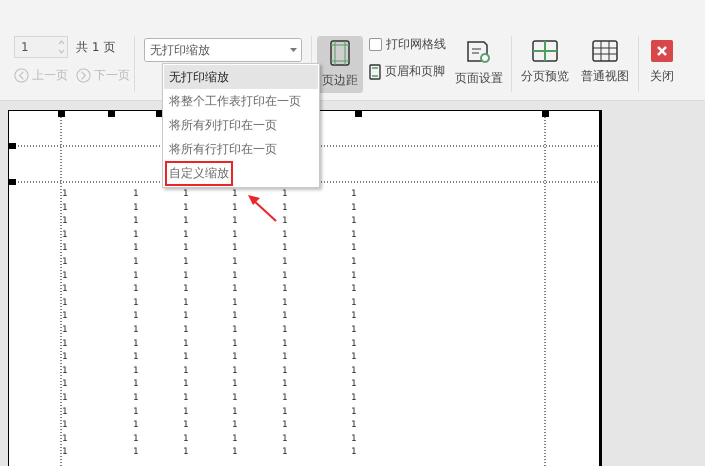 This screenshot has height=466, width=705. What do you see at coordinates (340, 53) in the screenshot?
I see `margins-icon` at bounding box center [340, 53].